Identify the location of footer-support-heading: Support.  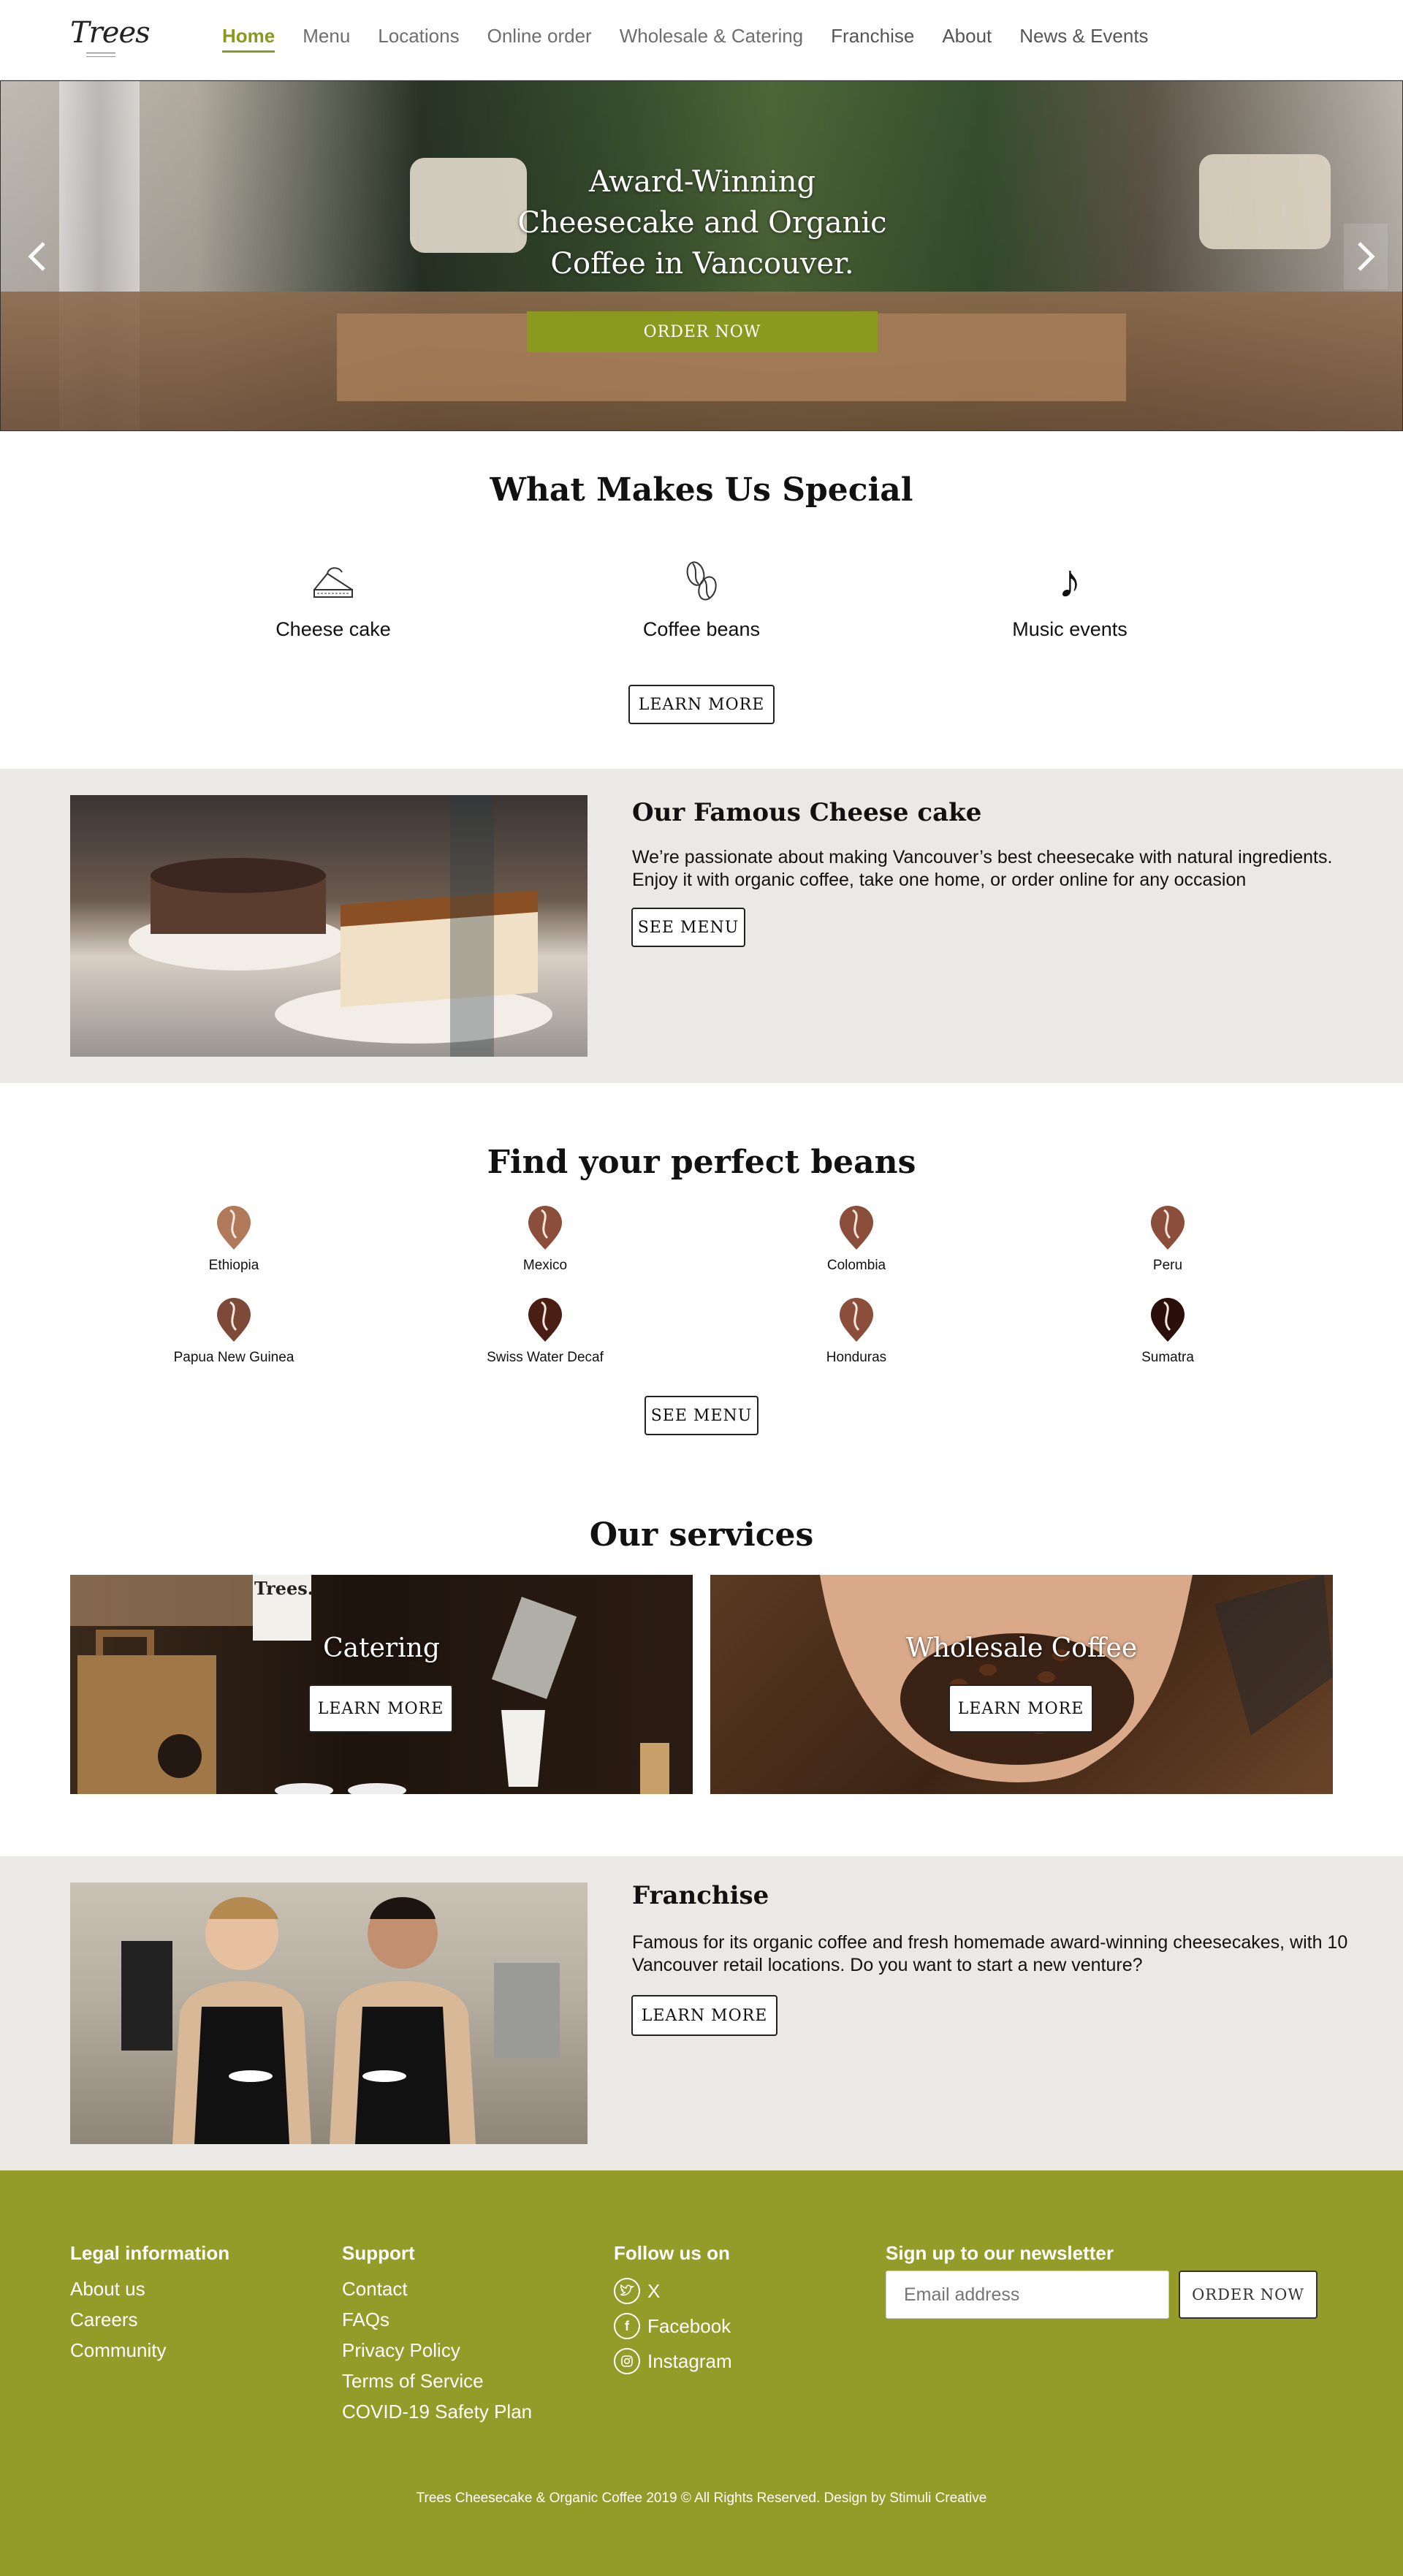
(379, 2253).